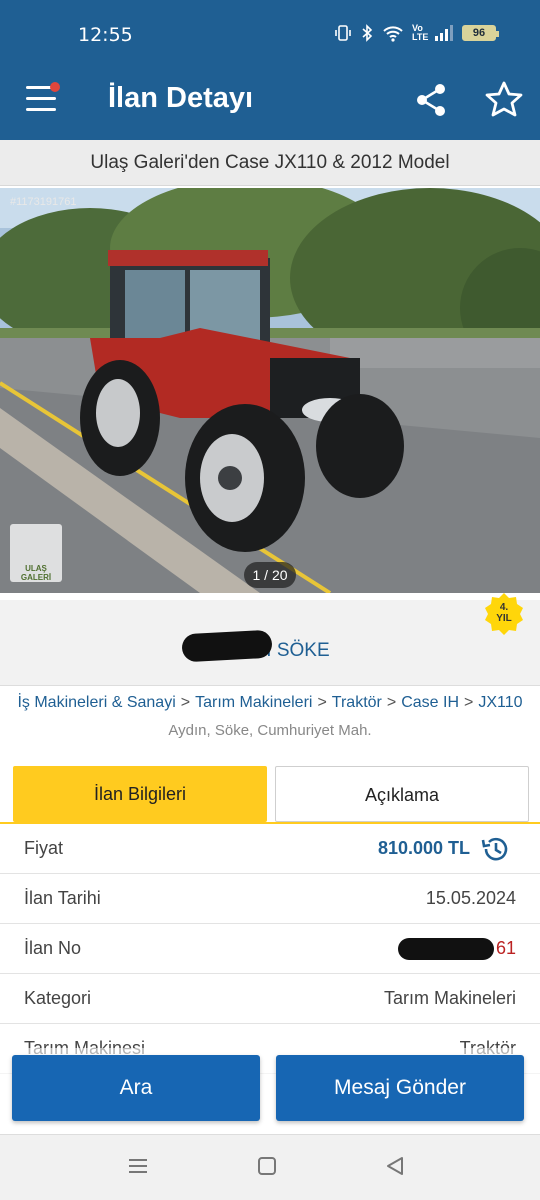 This screenshot has height=1200, width=540. Describe the element at coordinates (423, 848) in the screenshot. I see `price-value: 810.000 TL` at that location.